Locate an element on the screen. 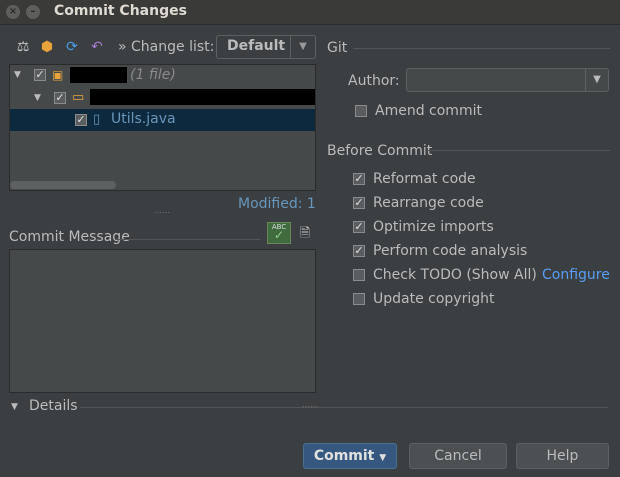 The height and width of the screenshot is (477, 620). changelist-value: Default is located at coordinates (256, 46).